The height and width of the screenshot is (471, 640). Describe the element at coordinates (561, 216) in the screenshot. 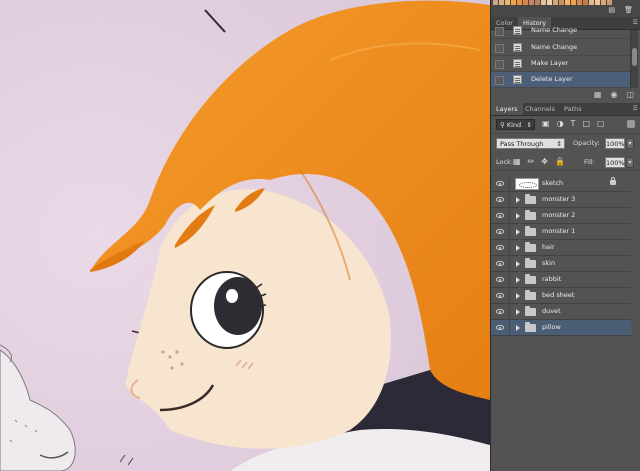

I see `layer-row: monster 2` at that location.